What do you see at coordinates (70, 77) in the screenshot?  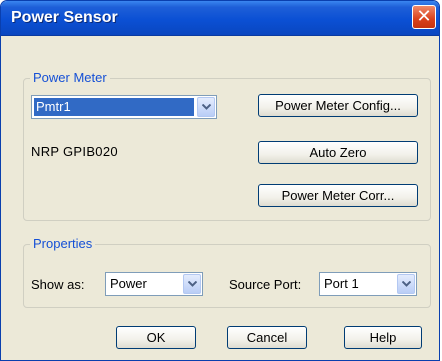 I see `power-meter-group-label: Power Meter` at bounding box center [70, 77].